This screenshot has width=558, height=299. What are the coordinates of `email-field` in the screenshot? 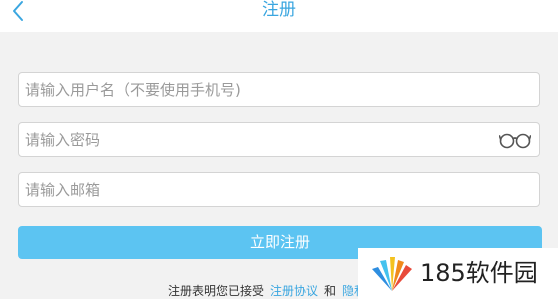 It's located at (279, 189).